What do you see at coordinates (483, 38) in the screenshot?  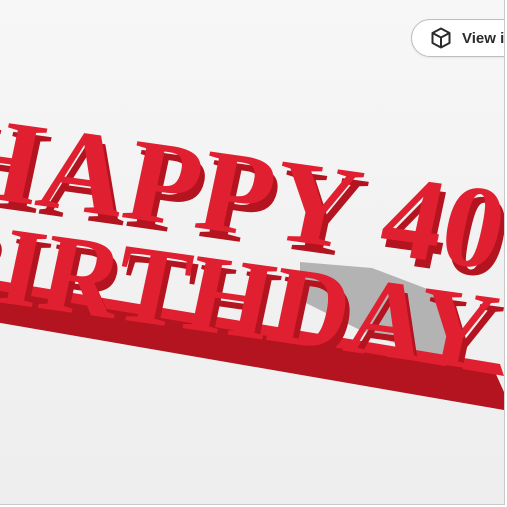 I see `view-in-3d-label: View in 3D` at bounding box center [483, 38].